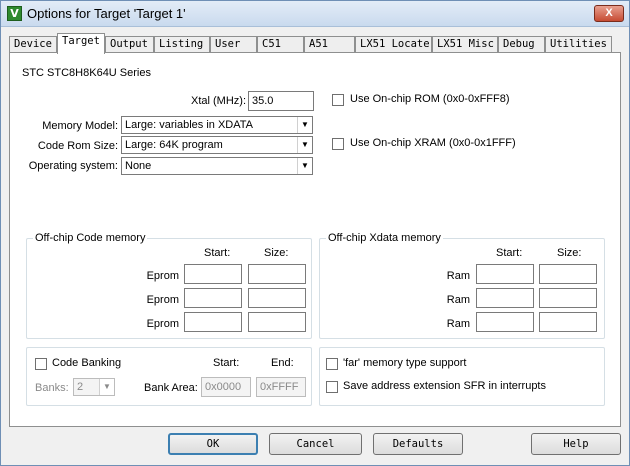 The width and height of the screenshot is (630, 466). Describe the element at coordinates (87, 363) in the screenshot. I see `code-banking-label: Code Banking` at that location.